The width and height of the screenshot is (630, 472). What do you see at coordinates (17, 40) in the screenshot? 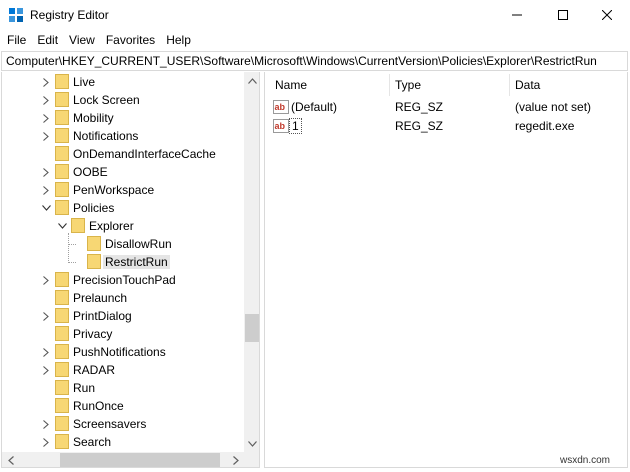
I see `menu-file: File` at bounding box center [17, 40].